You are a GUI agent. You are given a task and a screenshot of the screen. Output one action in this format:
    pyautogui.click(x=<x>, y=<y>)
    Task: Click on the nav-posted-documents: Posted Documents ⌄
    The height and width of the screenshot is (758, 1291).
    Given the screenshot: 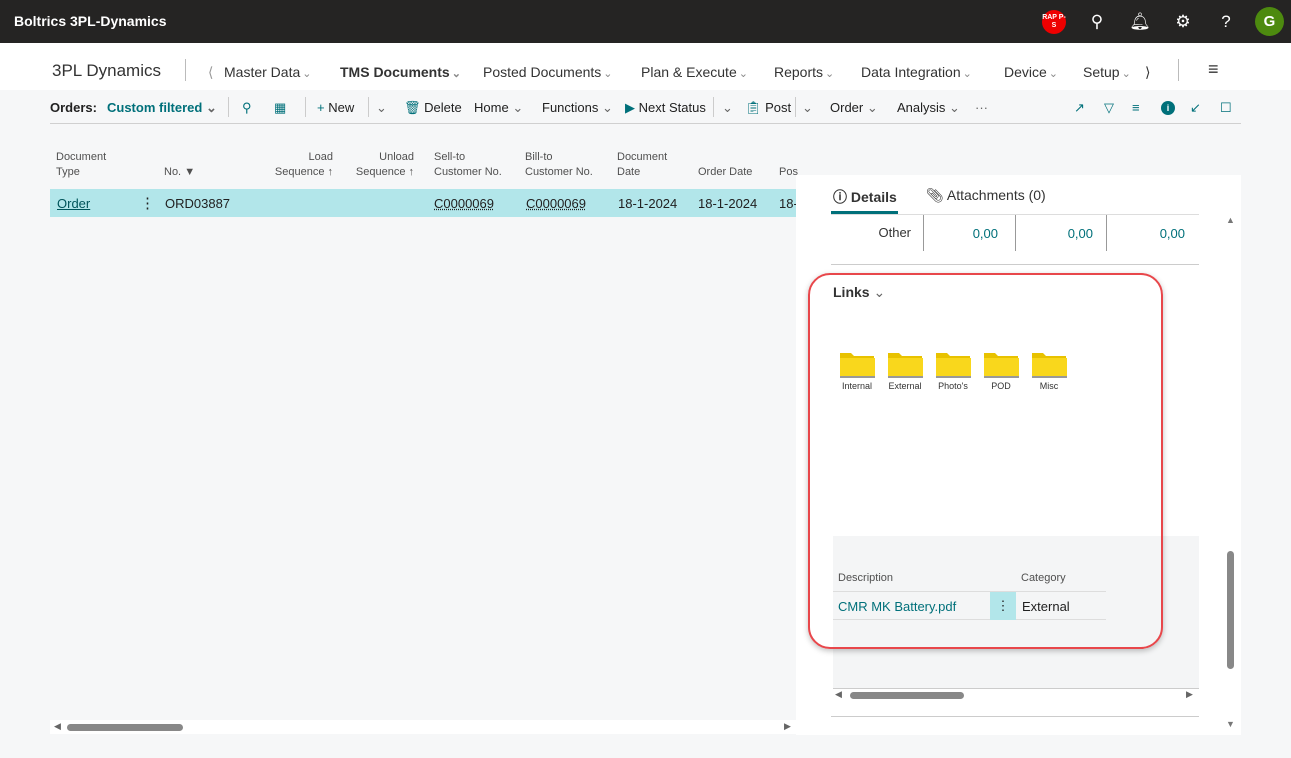 What is the action you would take?
    pyautogui.click(x=548, y=72)
    